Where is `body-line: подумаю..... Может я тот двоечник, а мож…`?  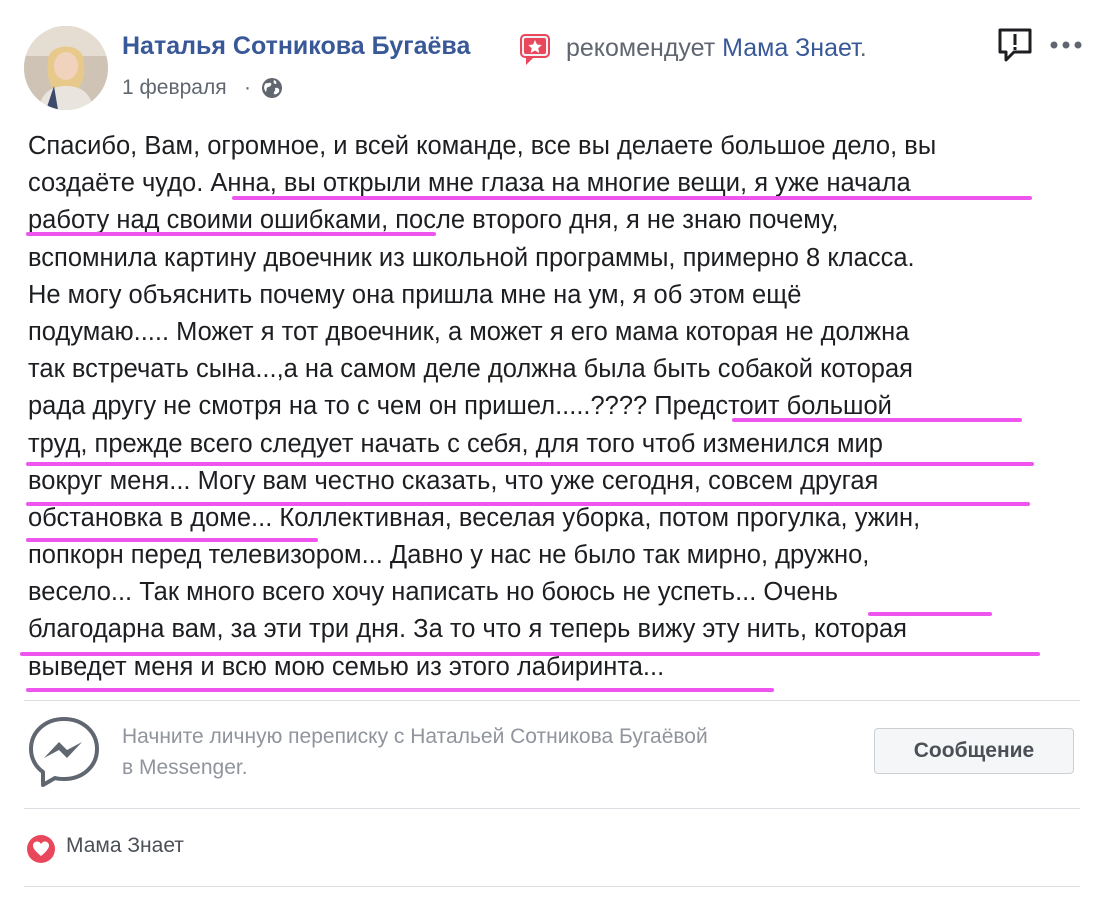
body-line: подумаю..... Может я тот двоечник, а мож… is located at coordinates (469, 331).